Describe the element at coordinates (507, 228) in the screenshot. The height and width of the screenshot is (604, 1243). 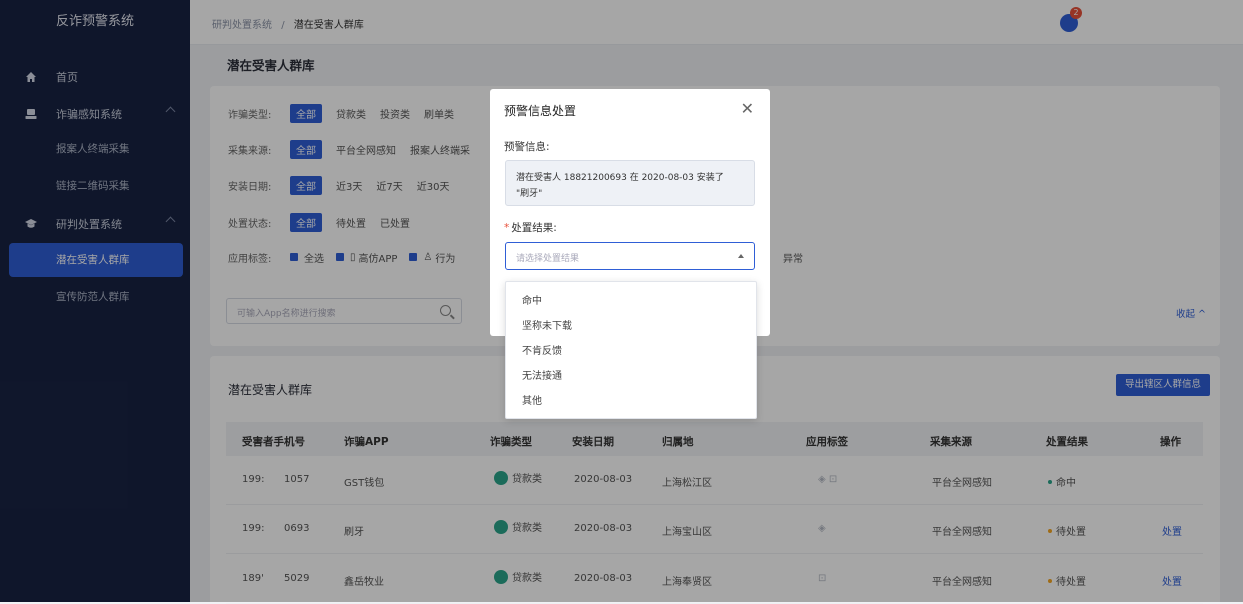
I see `required-mark: *` at that location.